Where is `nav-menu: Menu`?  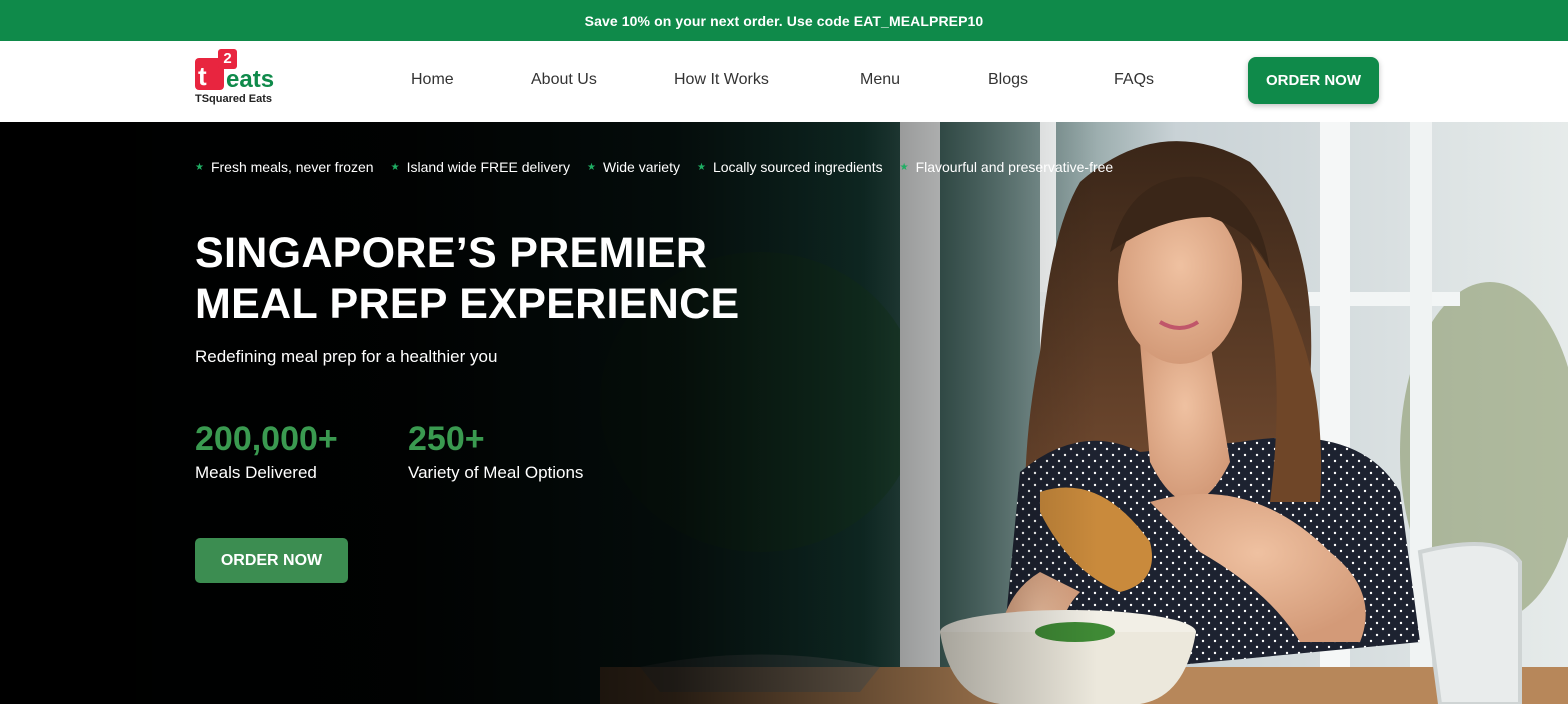 nav-menu: Menu is located at coordinates (880, 80).